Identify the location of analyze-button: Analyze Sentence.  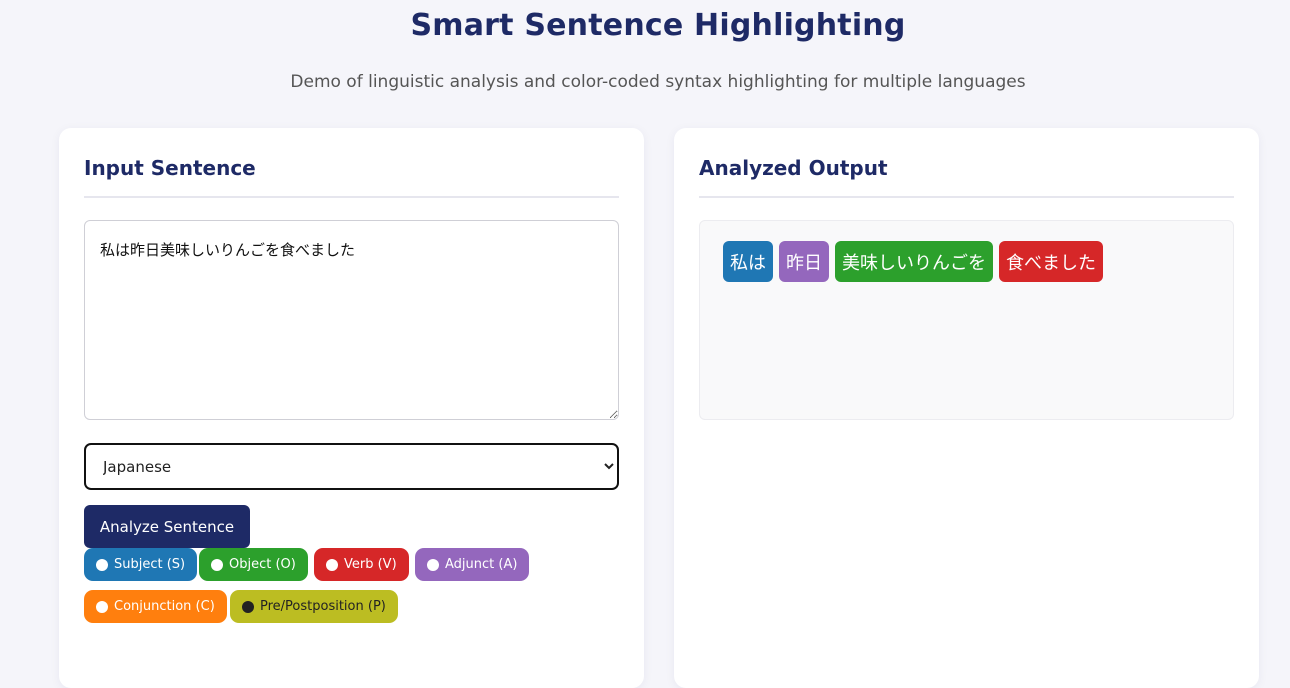
(167, 526).